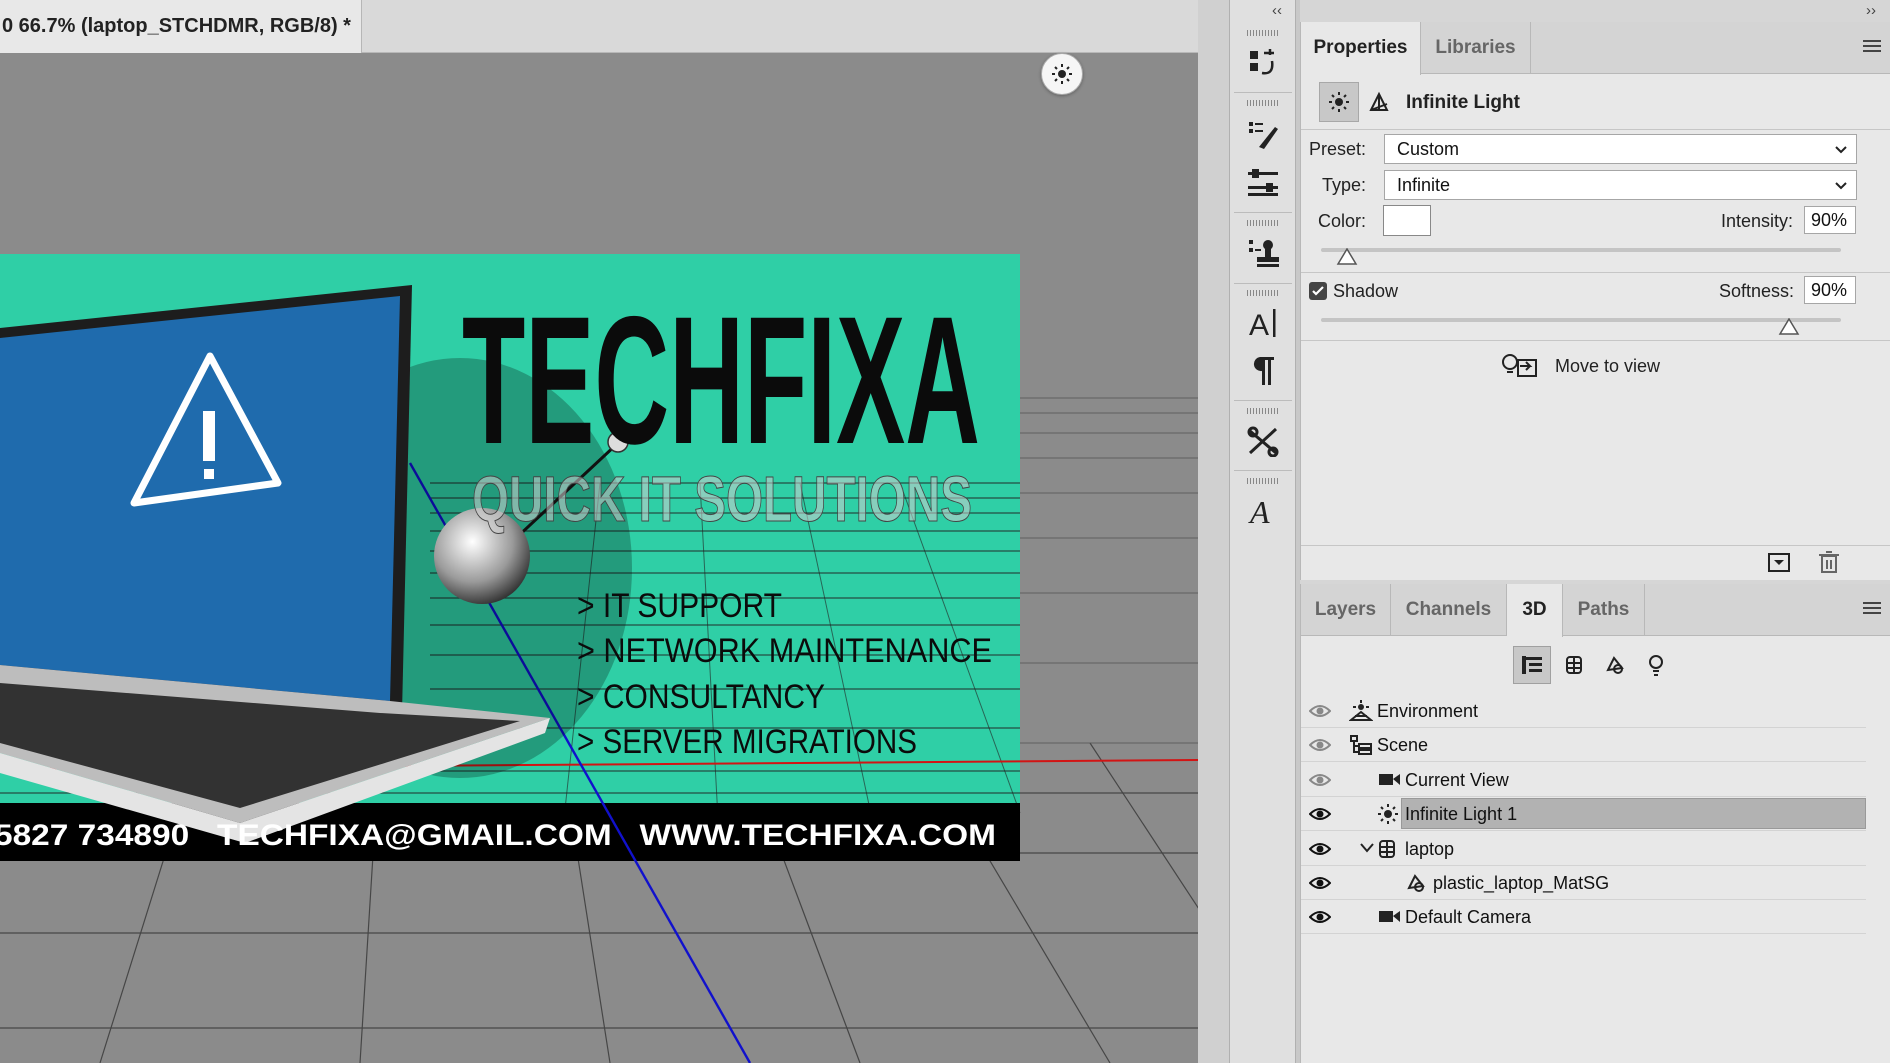  Describe the element at coordinates (599, 26) in the screenshot. I see `document-tab-bar: 0 66.7% (laptop_STCHDMR, RGB/8) *` at that location.